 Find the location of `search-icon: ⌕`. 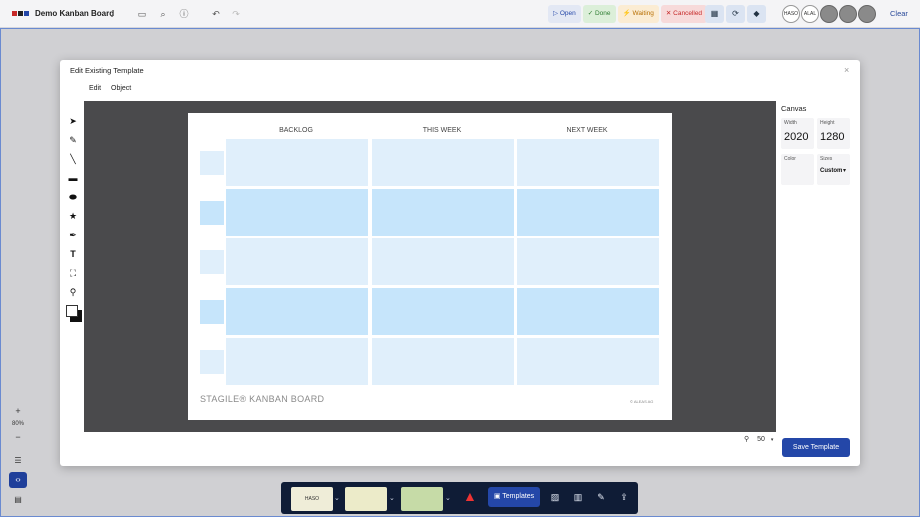

search-icon: ⌕ is located at coordinates (163, 14).